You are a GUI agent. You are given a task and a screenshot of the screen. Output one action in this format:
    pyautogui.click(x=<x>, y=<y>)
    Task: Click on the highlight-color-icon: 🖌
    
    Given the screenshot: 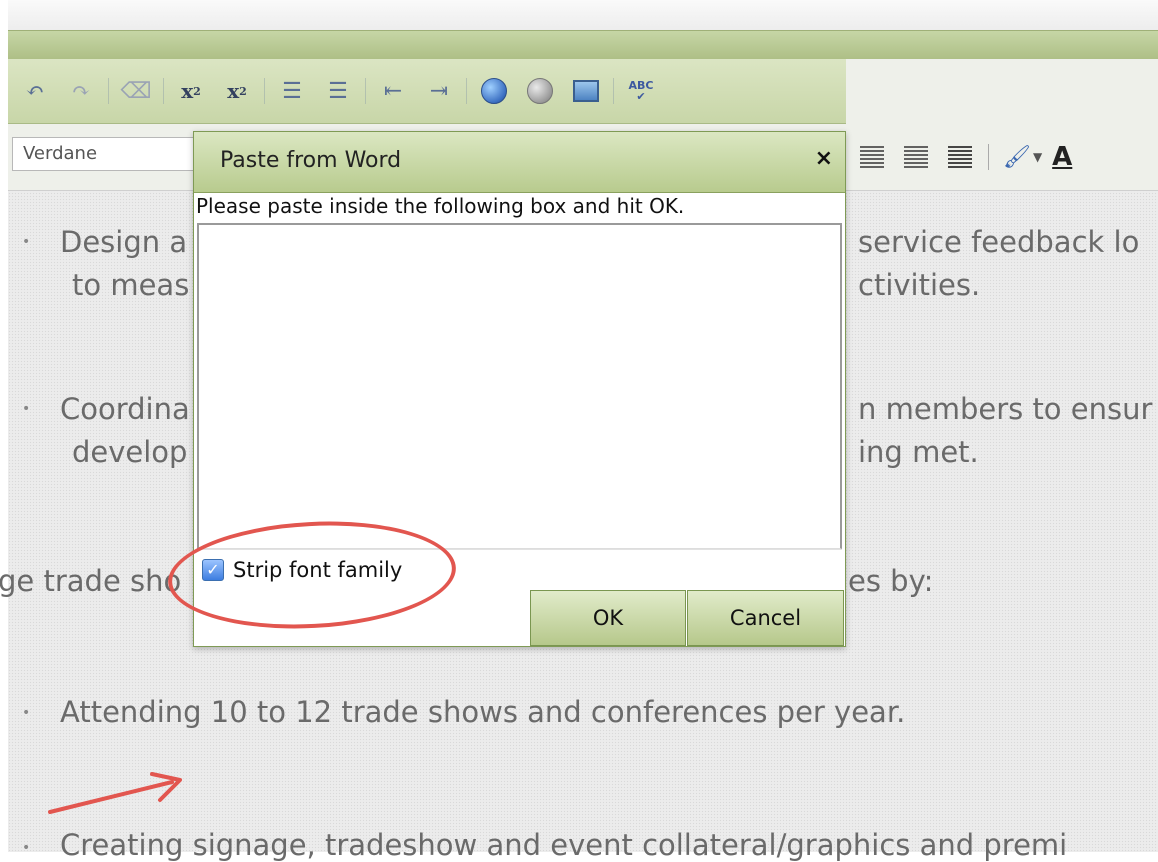 What is the action you would take?
    pyautogui.click(x=1017, y=157)
    